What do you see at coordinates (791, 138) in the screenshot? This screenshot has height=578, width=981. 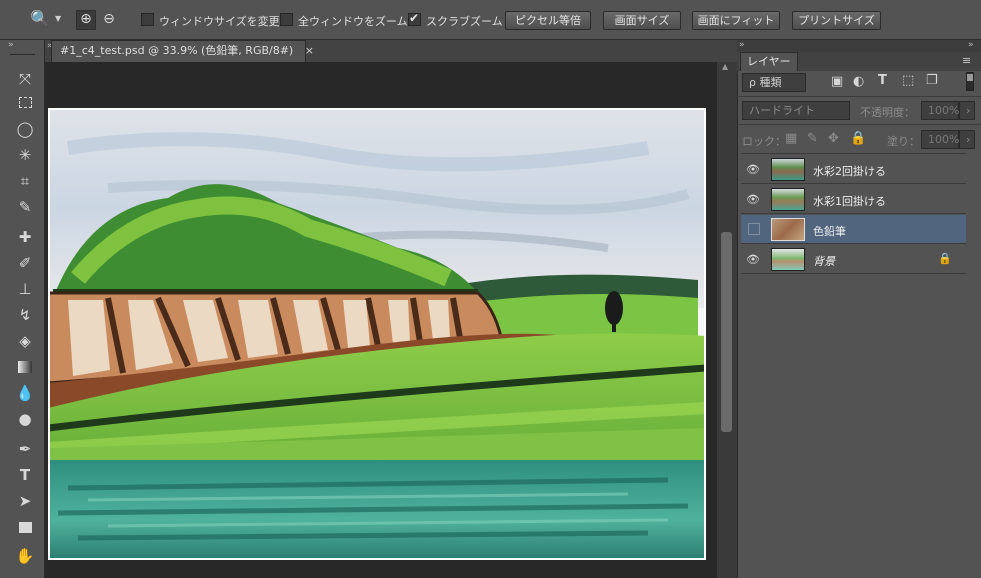 I see `lock-transparent-icon: ▦` at bounding box center [791, 138].